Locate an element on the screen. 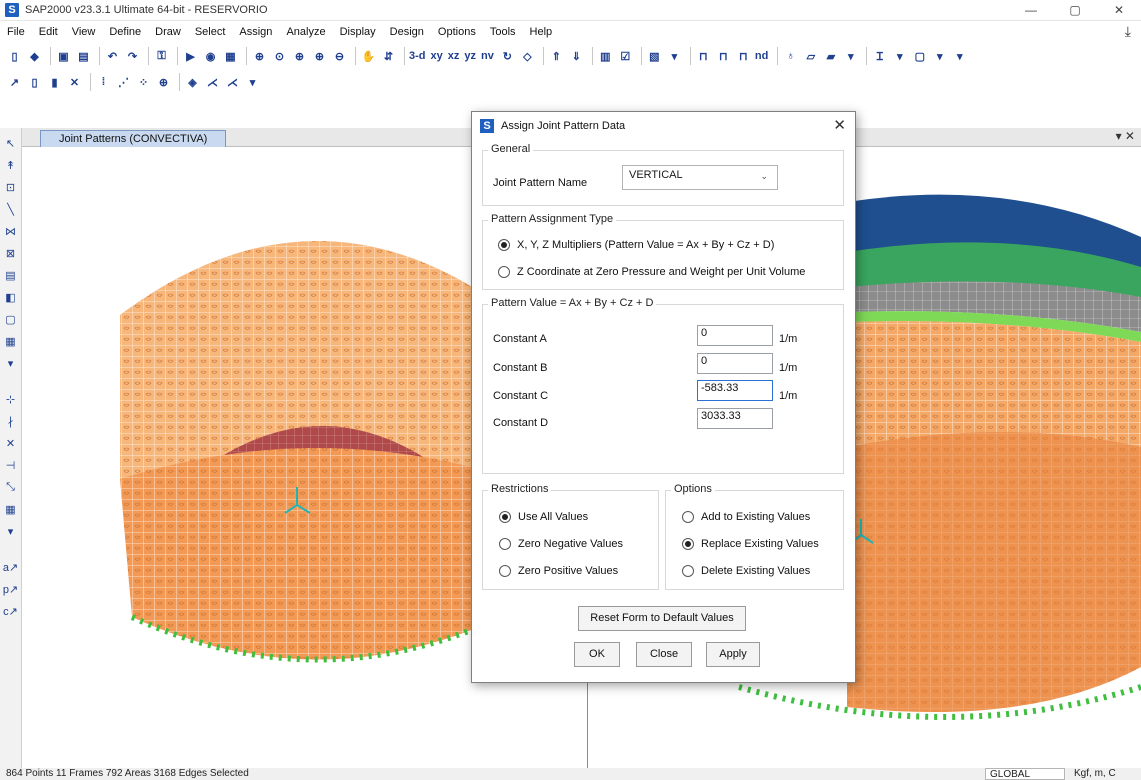  select-intersect-icon: ⊣ is located at coordinates (11, 465).